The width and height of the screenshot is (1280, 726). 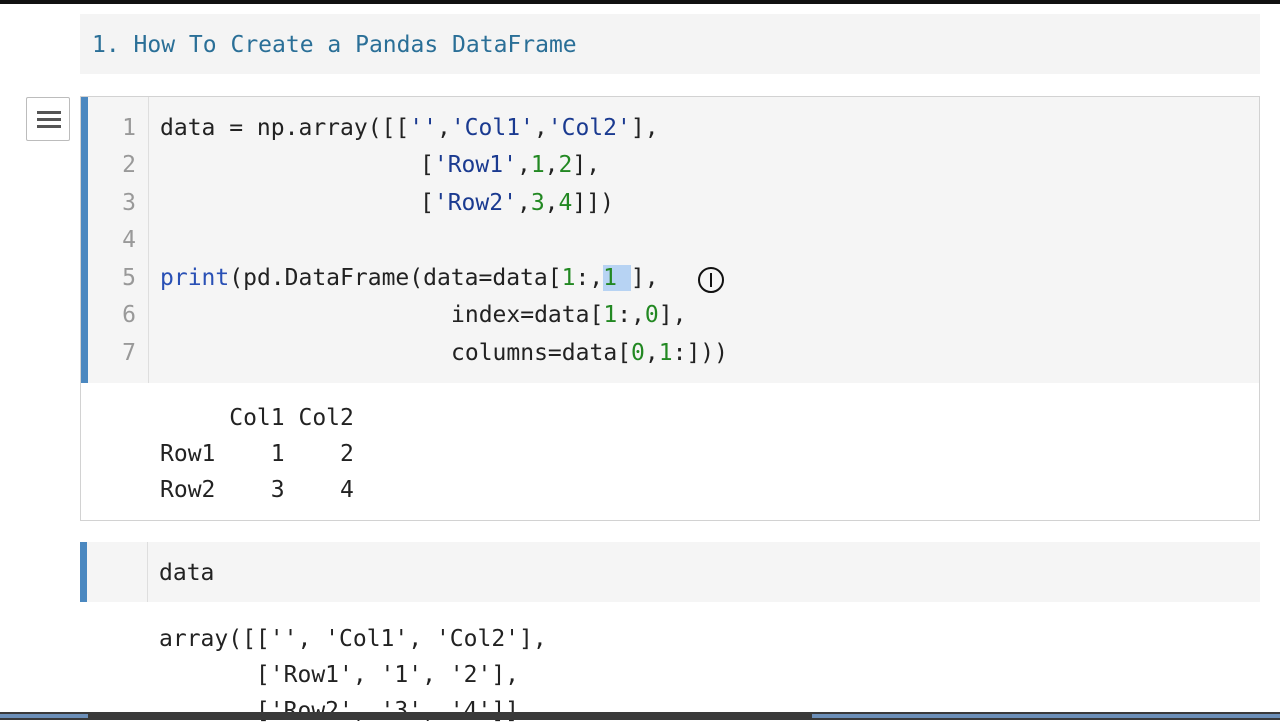 I want to click on code-token: columns=data[, so click(x=541, y=353).